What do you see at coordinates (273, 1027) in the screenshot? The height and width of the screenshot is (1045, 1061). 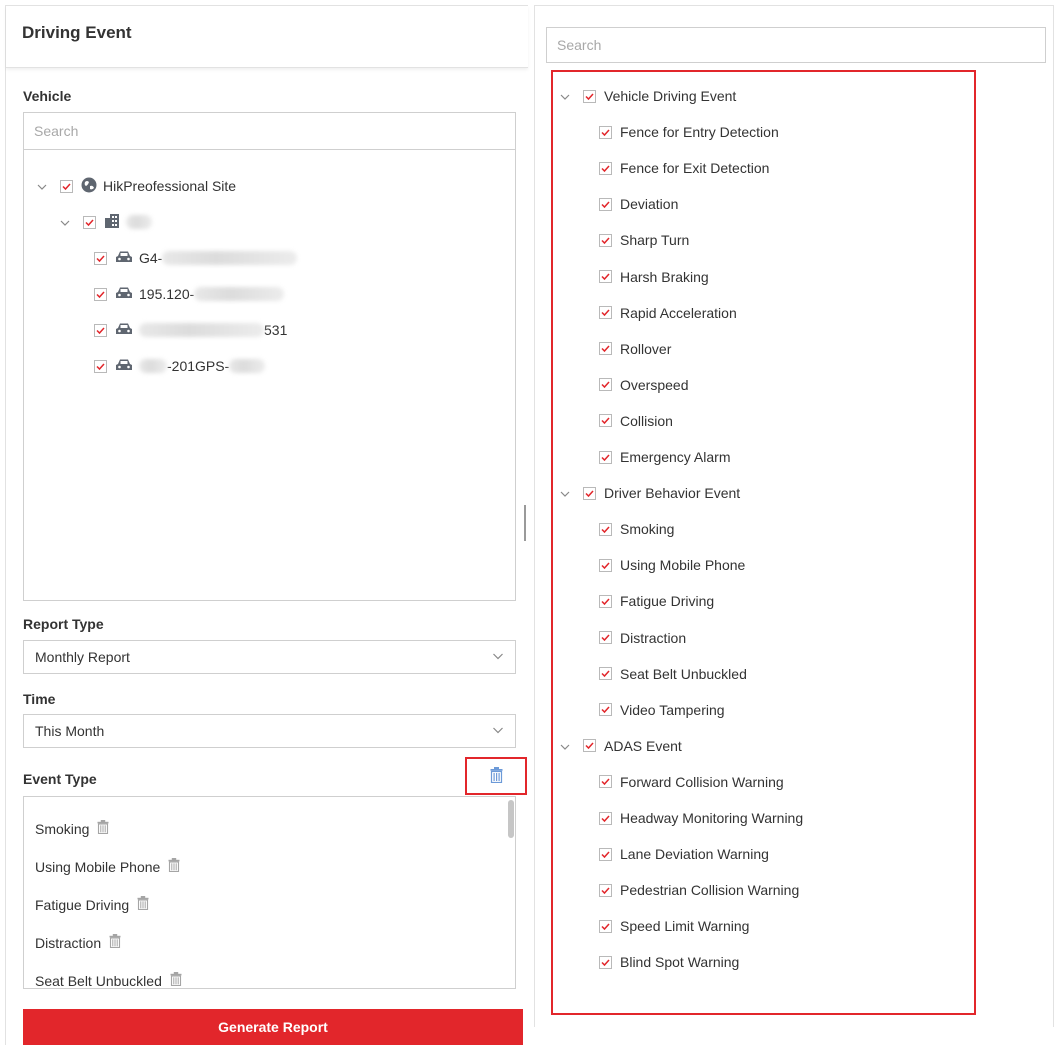 I see `generate-report-button: Generate Report` at bounding box center [273, 1027].